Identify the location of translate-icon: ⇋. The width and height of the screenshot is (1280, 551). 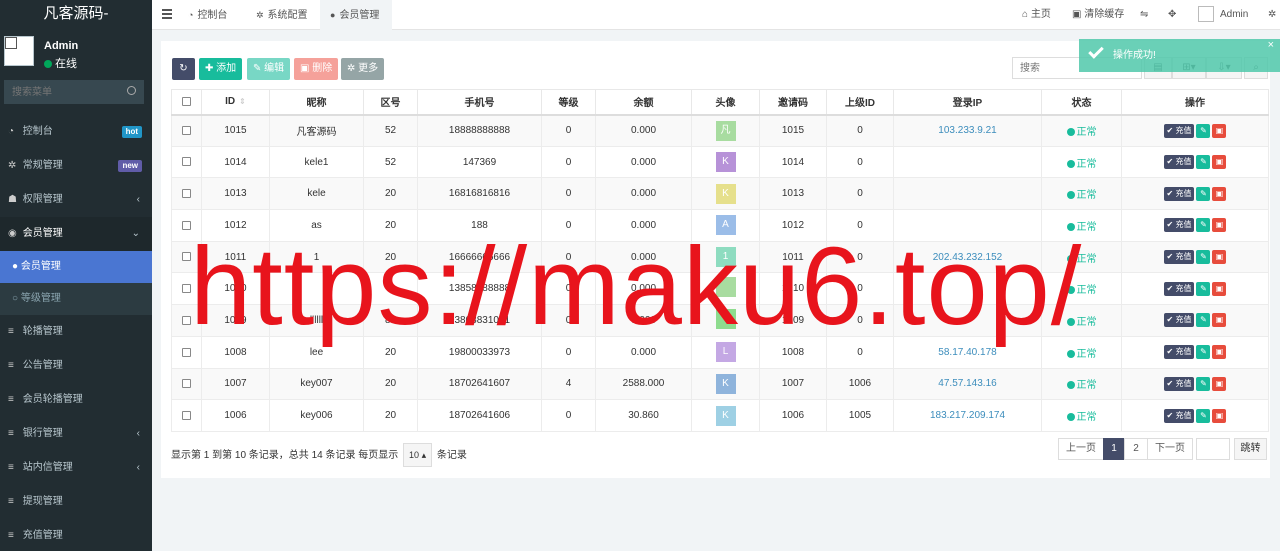
(1144, 15).